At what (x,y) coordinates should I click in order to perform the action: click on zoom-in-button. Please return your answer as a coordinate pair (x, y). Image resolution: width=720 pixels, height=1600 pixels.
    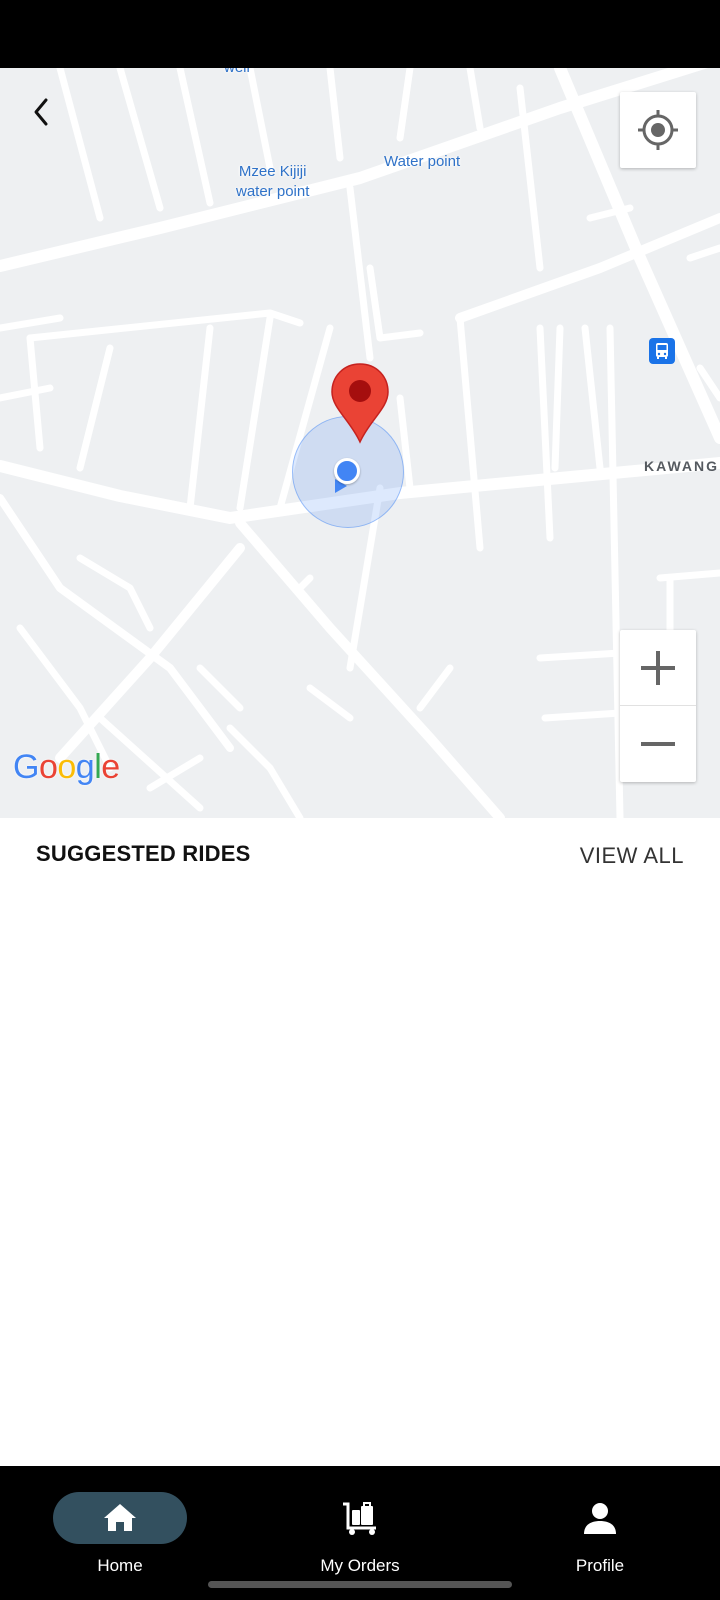
    Looking at the image, I should click on (658, 668).